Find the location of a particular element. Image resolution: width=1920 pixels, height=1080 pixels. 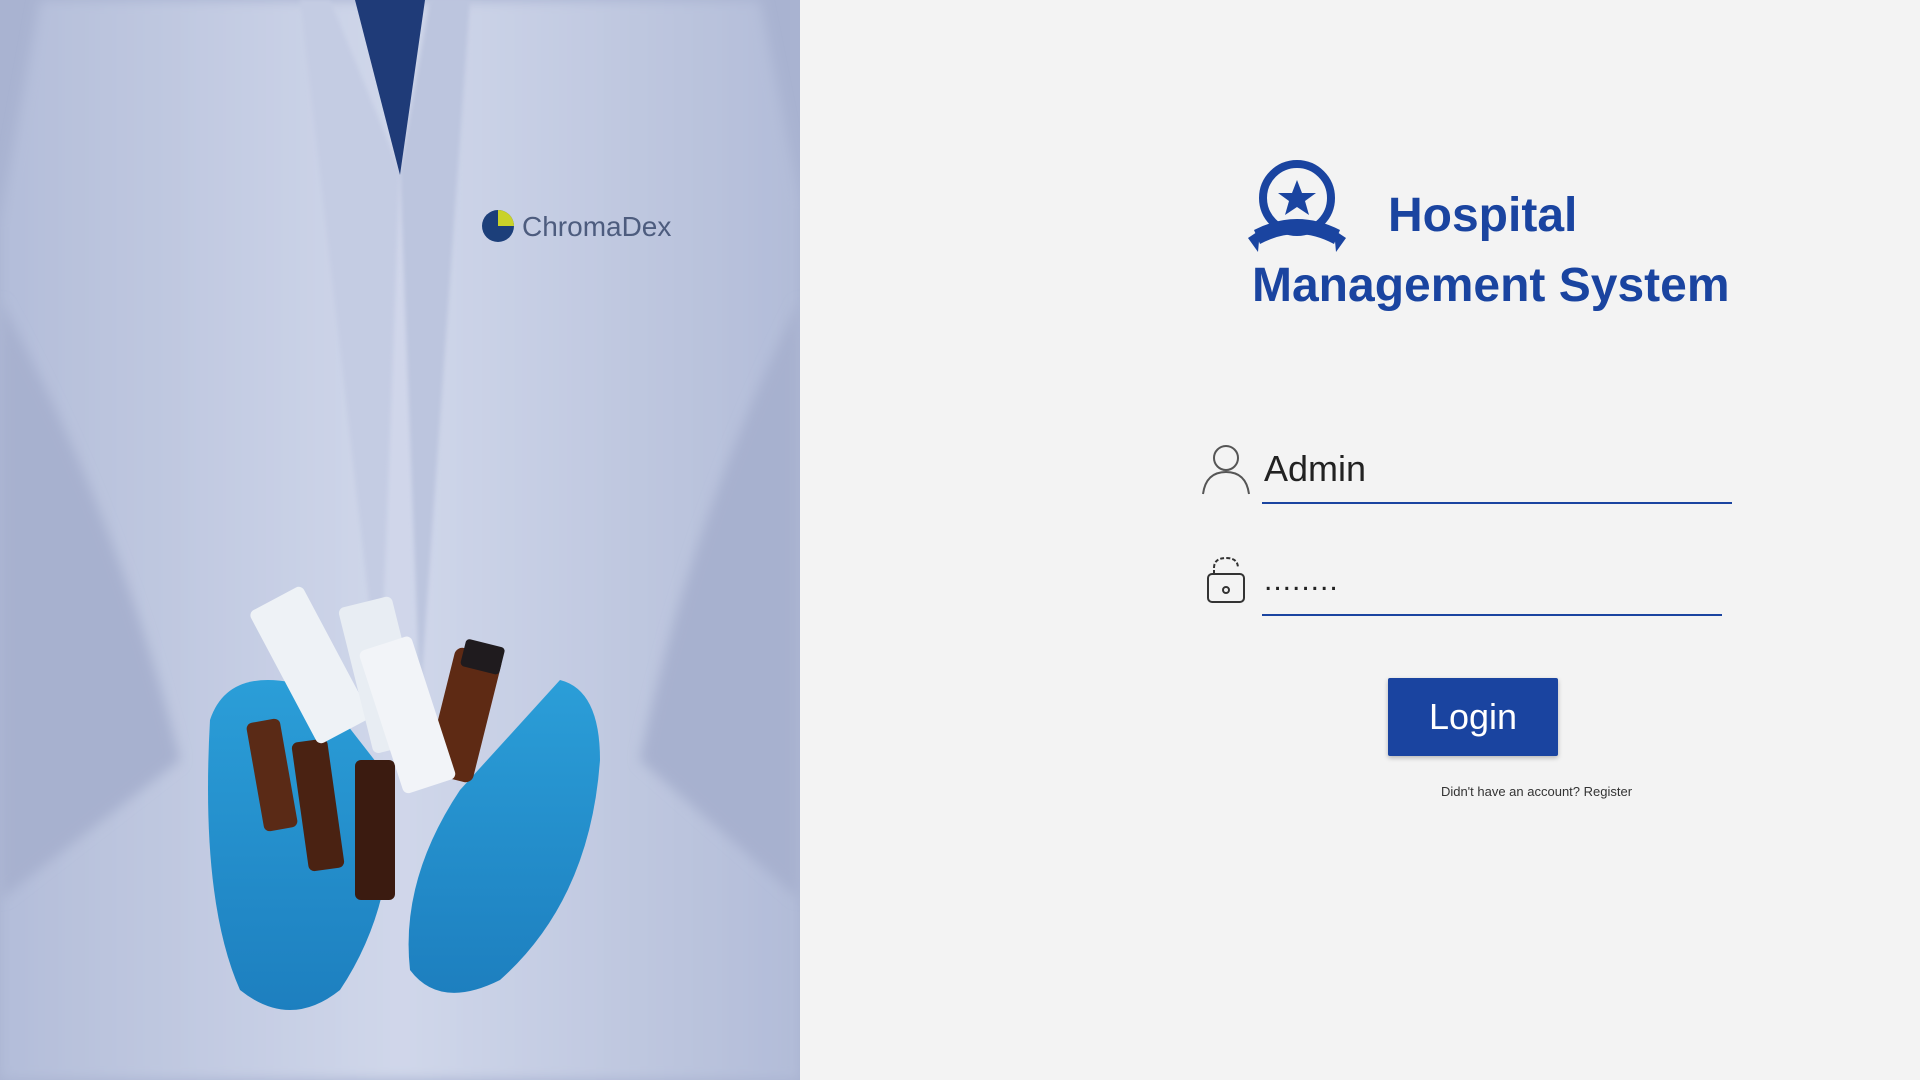

password-field is located at coordinates (1465, 583).